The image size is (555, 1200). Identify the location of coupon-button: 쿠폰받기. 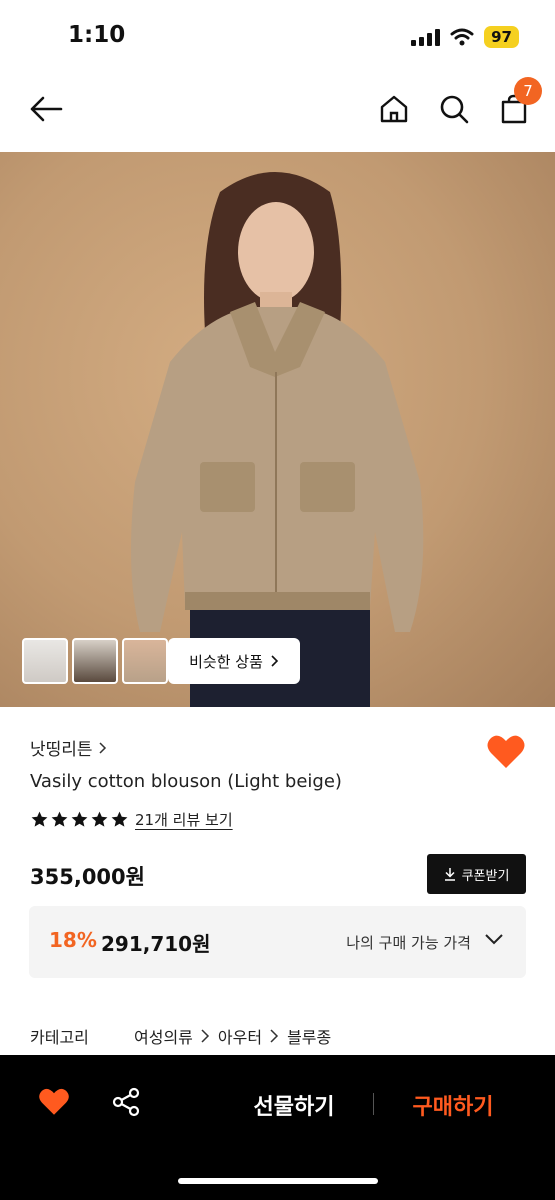
(476, 874).